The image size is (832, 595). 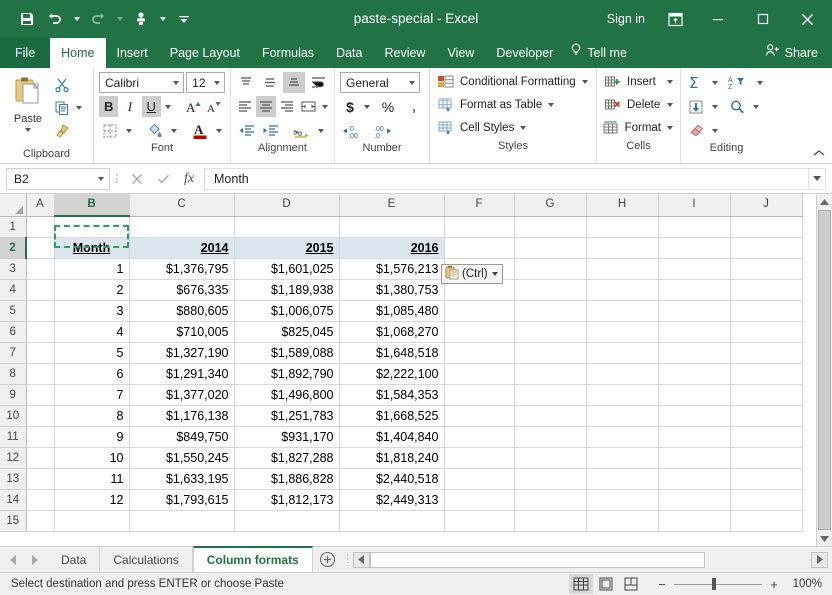 What do you see at coordinates (670, 82) in the screenshot?
I see `insert-cells-dropdown-icon` at bounding box center [670, 82].